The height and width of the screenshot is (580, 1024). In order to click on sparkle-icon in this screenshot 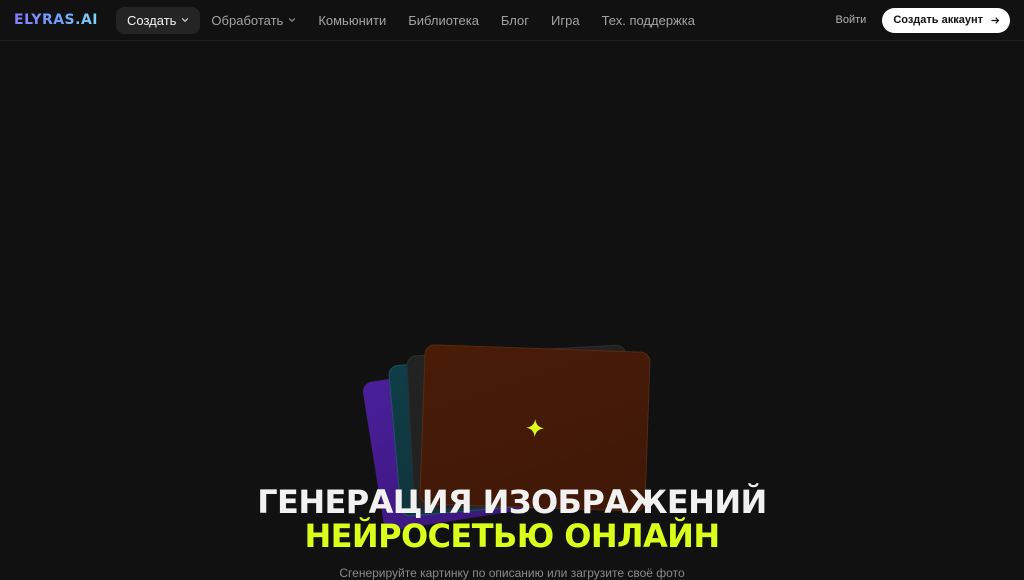, I will do `click(535, 428)`.